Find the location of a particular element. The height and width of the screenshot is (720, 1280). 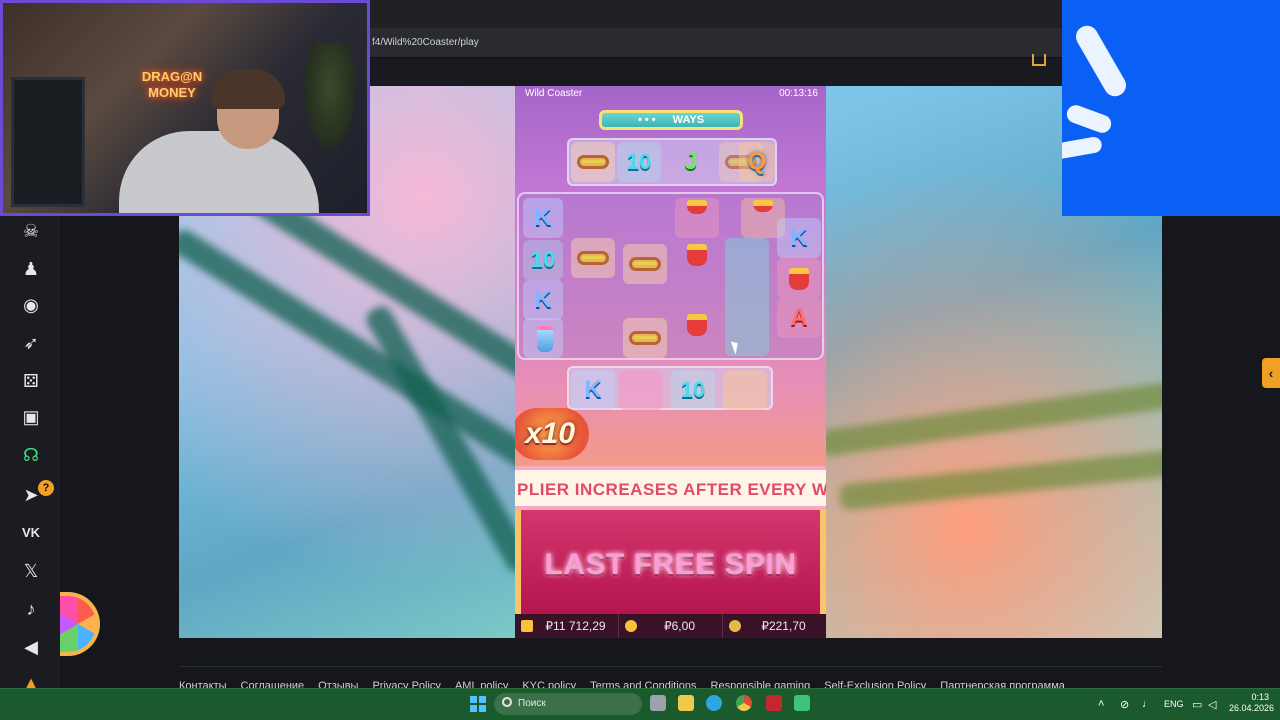

telegram-app-icon is located at coordinates (714, 703).